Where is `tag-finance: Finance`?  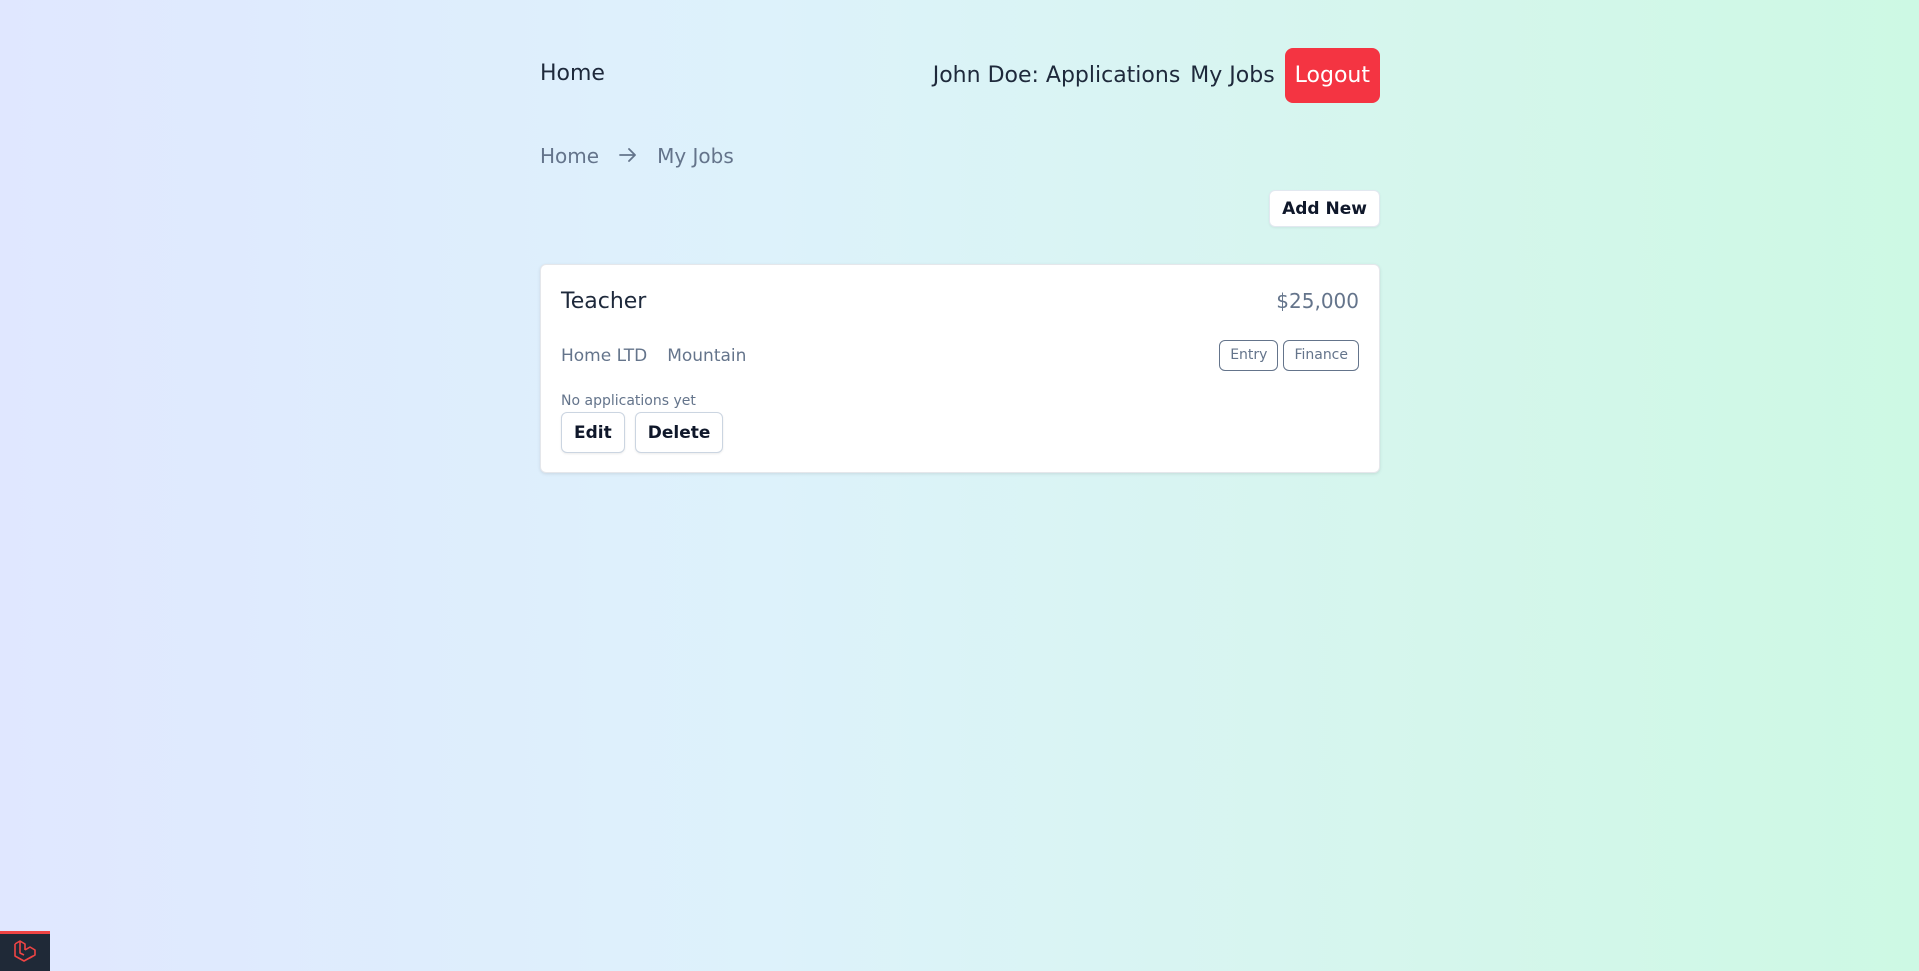 tag-finance: Finance is located at coordinates (1321, 355).